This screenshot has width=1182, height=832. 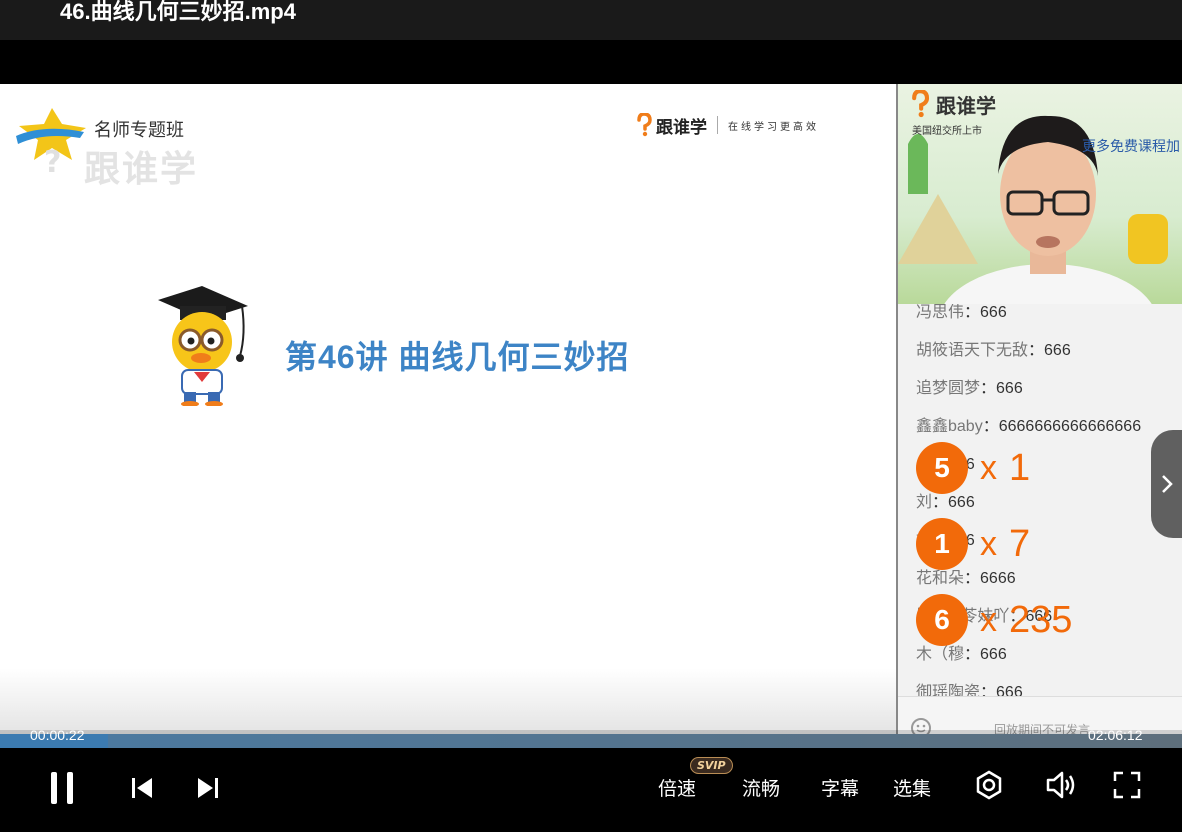 I want to click on brand-name: 跟谁学, so click(x=681, y=127).